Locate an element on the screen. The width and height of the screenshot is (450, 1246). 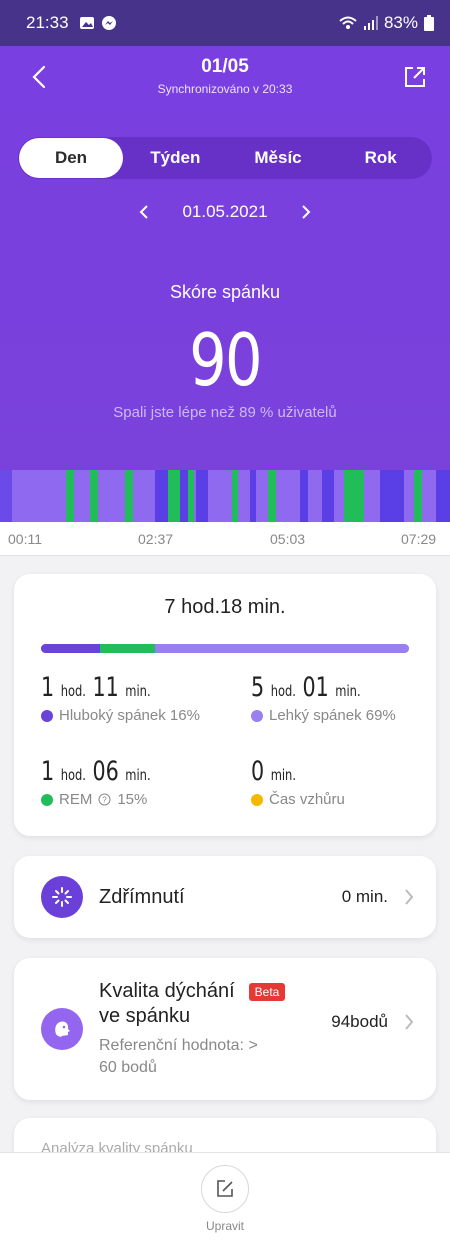
score-value: 90 is located at coordinates (225, 360).